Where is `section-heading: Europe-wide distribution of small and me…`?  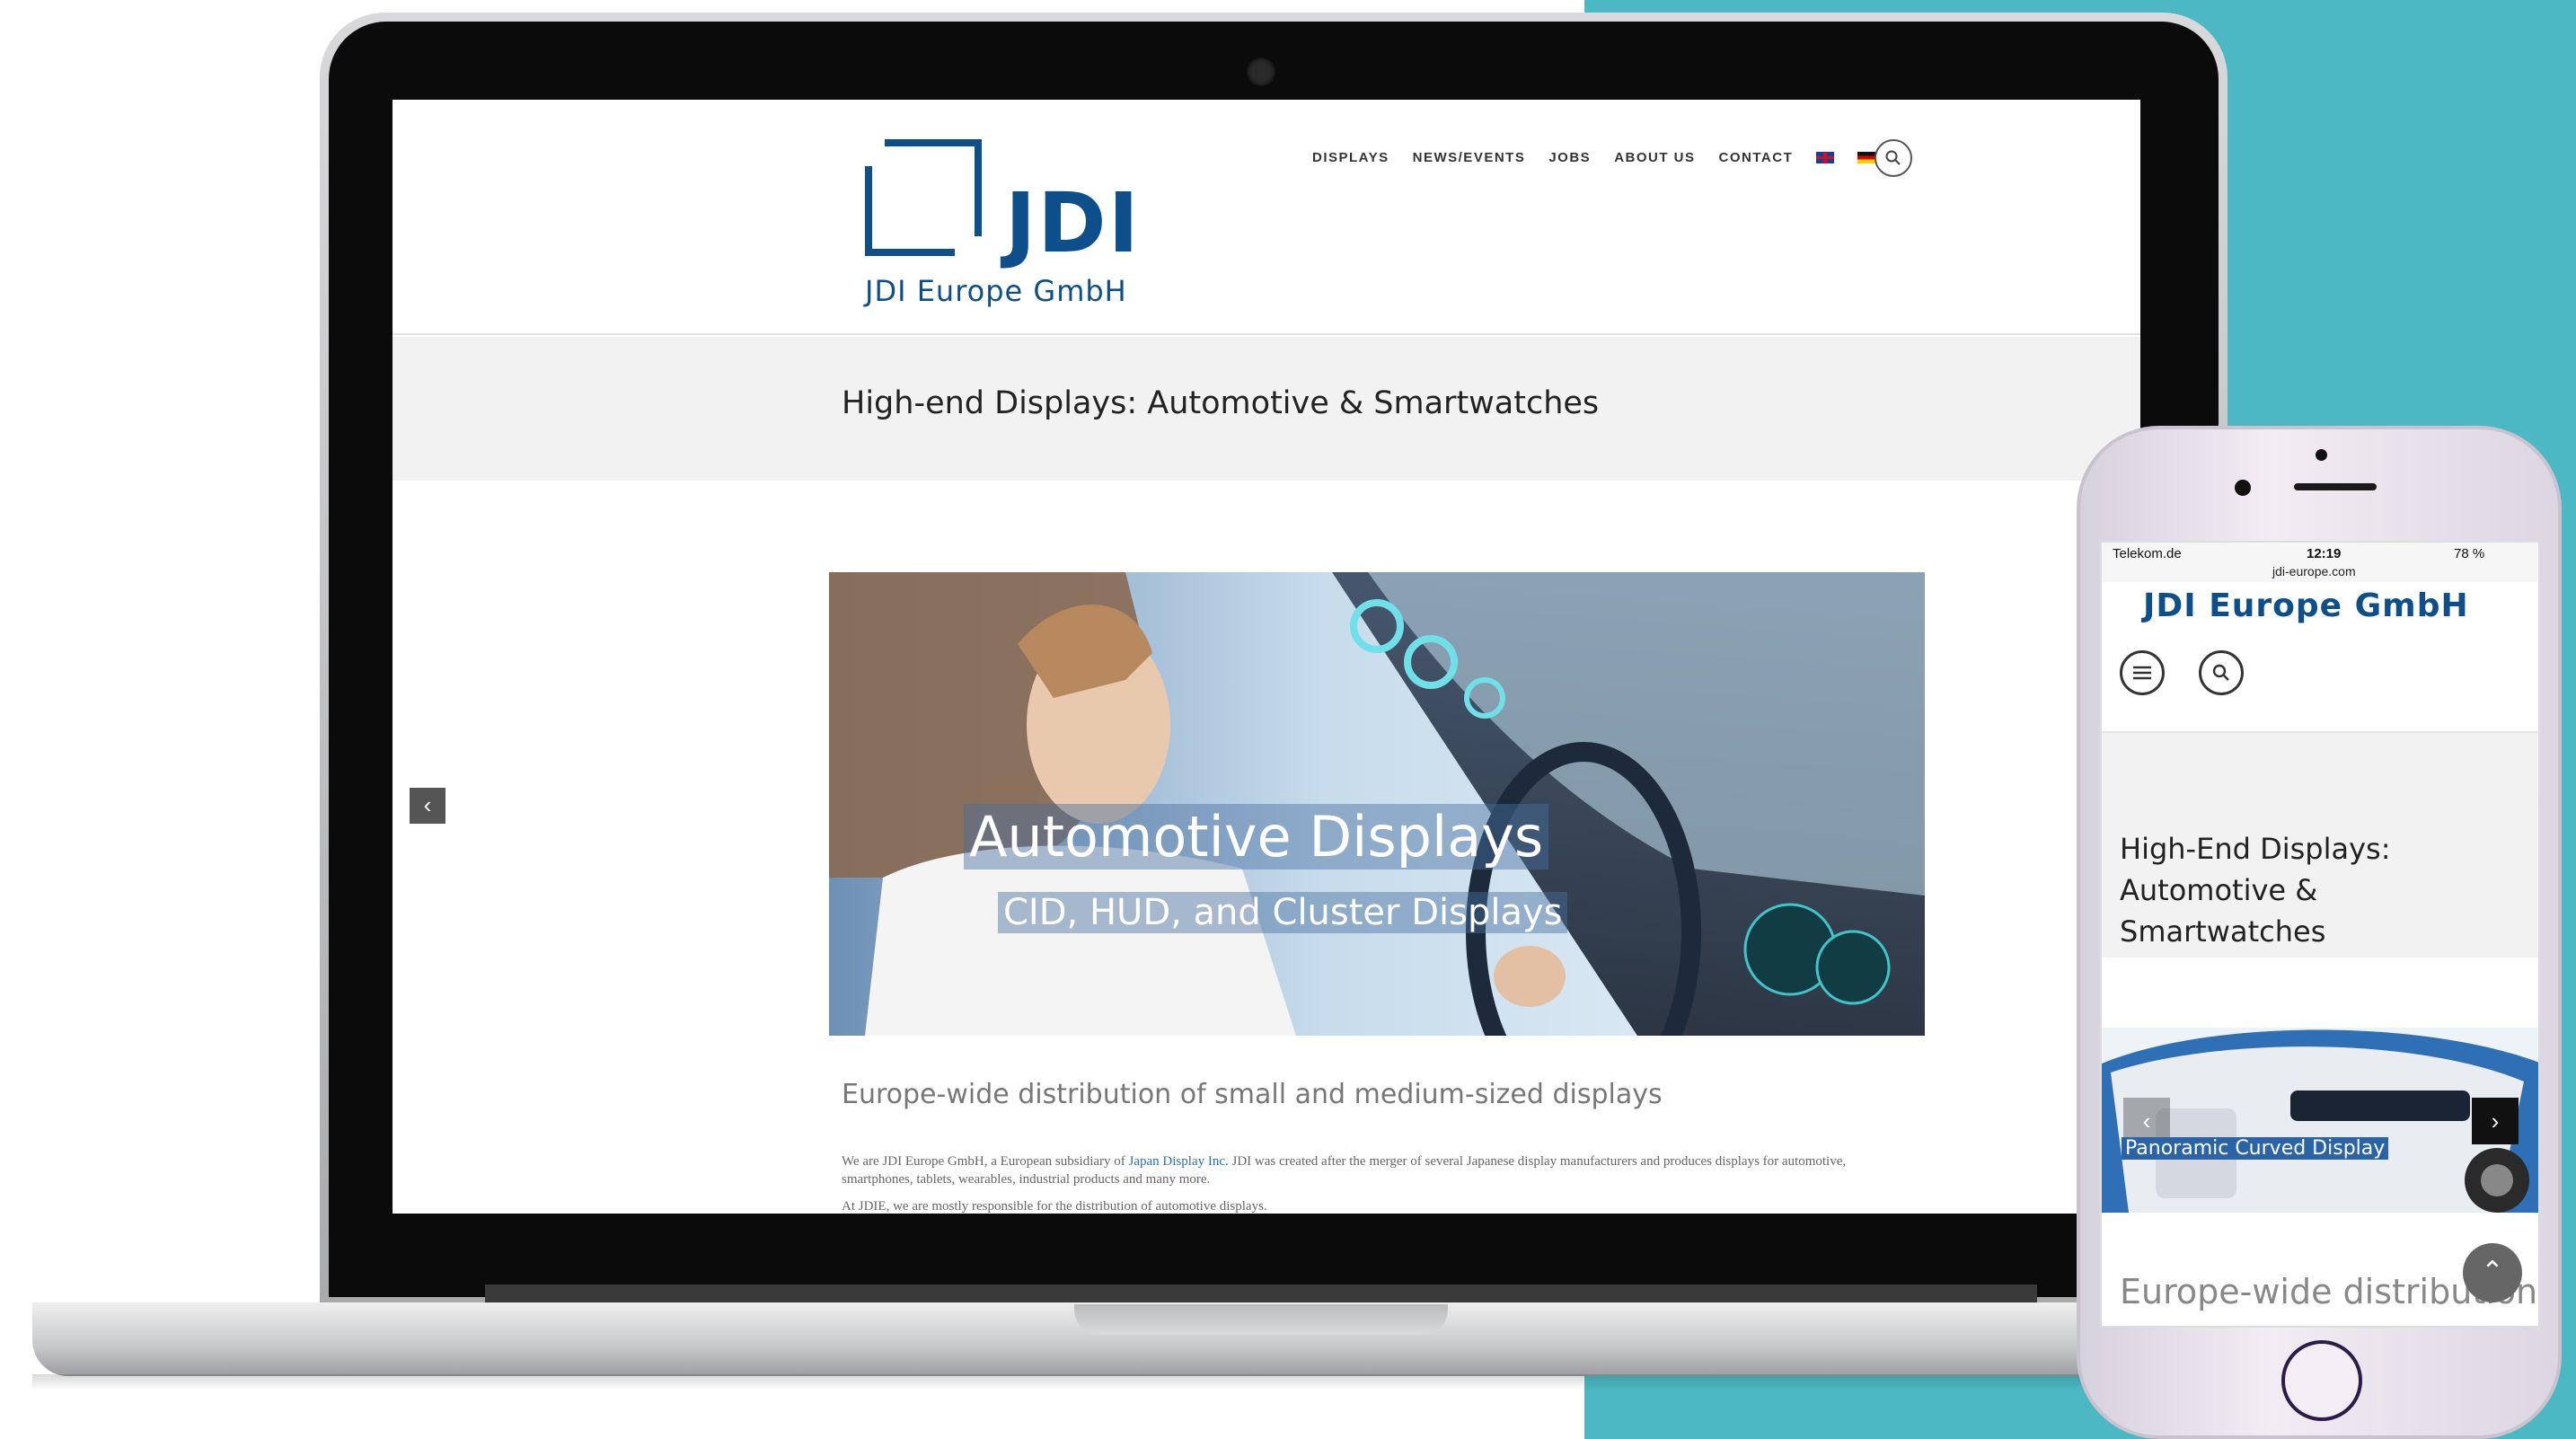
section-heading: Europe-wide distribution of small and me… is located at coordinates (1252, 1094).